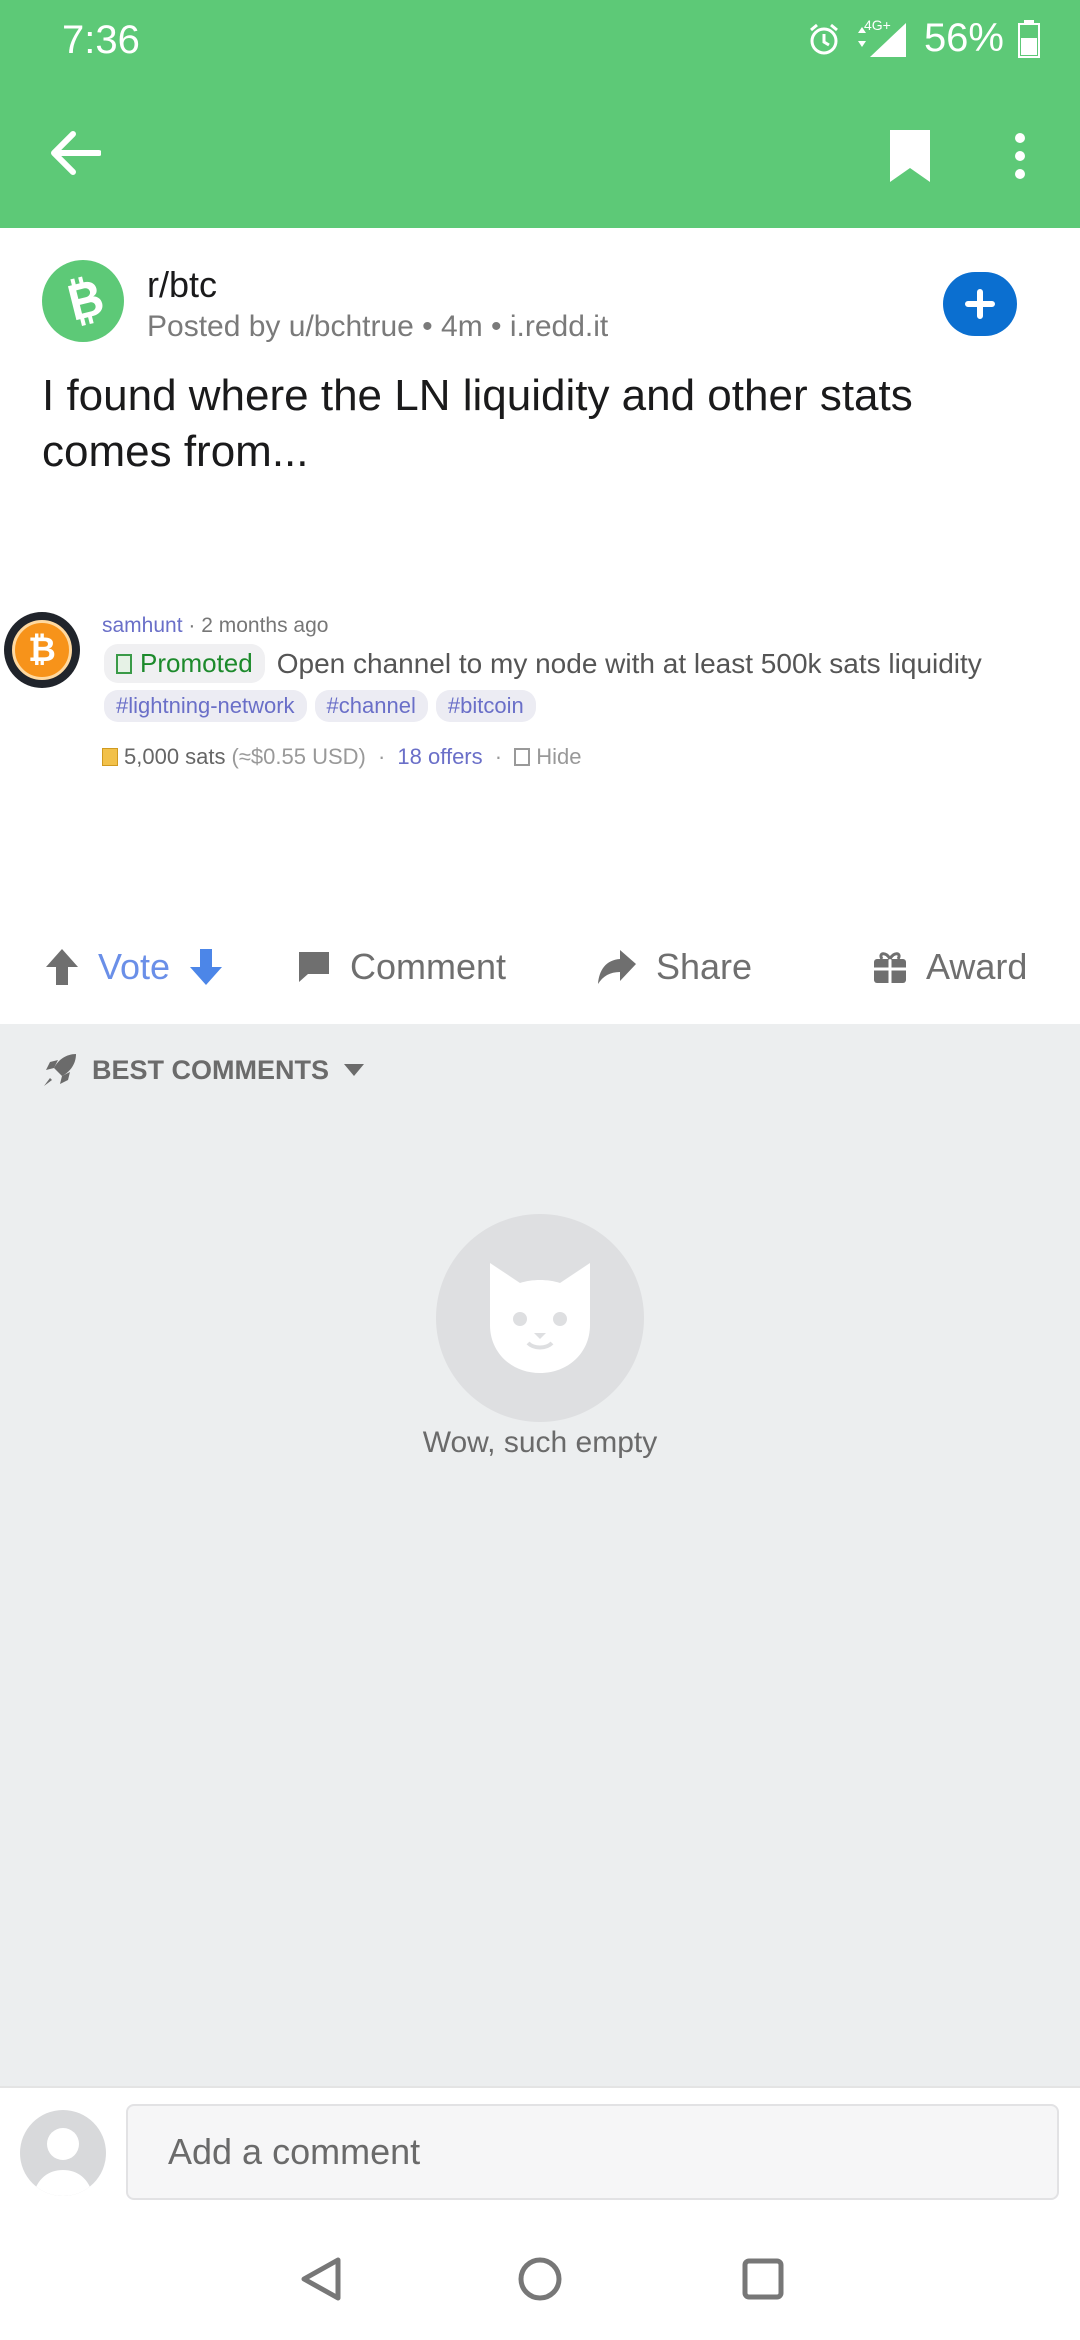 The image size is (1080, 2340). Describe the element at coordinates (142, 625) in the screenshot. I see `embed-username: samhunt` at that location.